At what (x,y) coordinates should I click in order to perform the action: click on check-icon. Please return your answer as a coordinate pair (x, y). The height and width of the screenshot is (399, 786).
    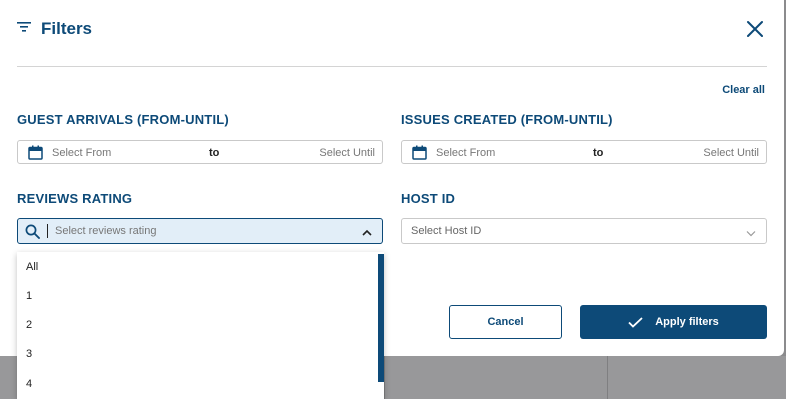
    Looking at the image, I should click on (635, 322).